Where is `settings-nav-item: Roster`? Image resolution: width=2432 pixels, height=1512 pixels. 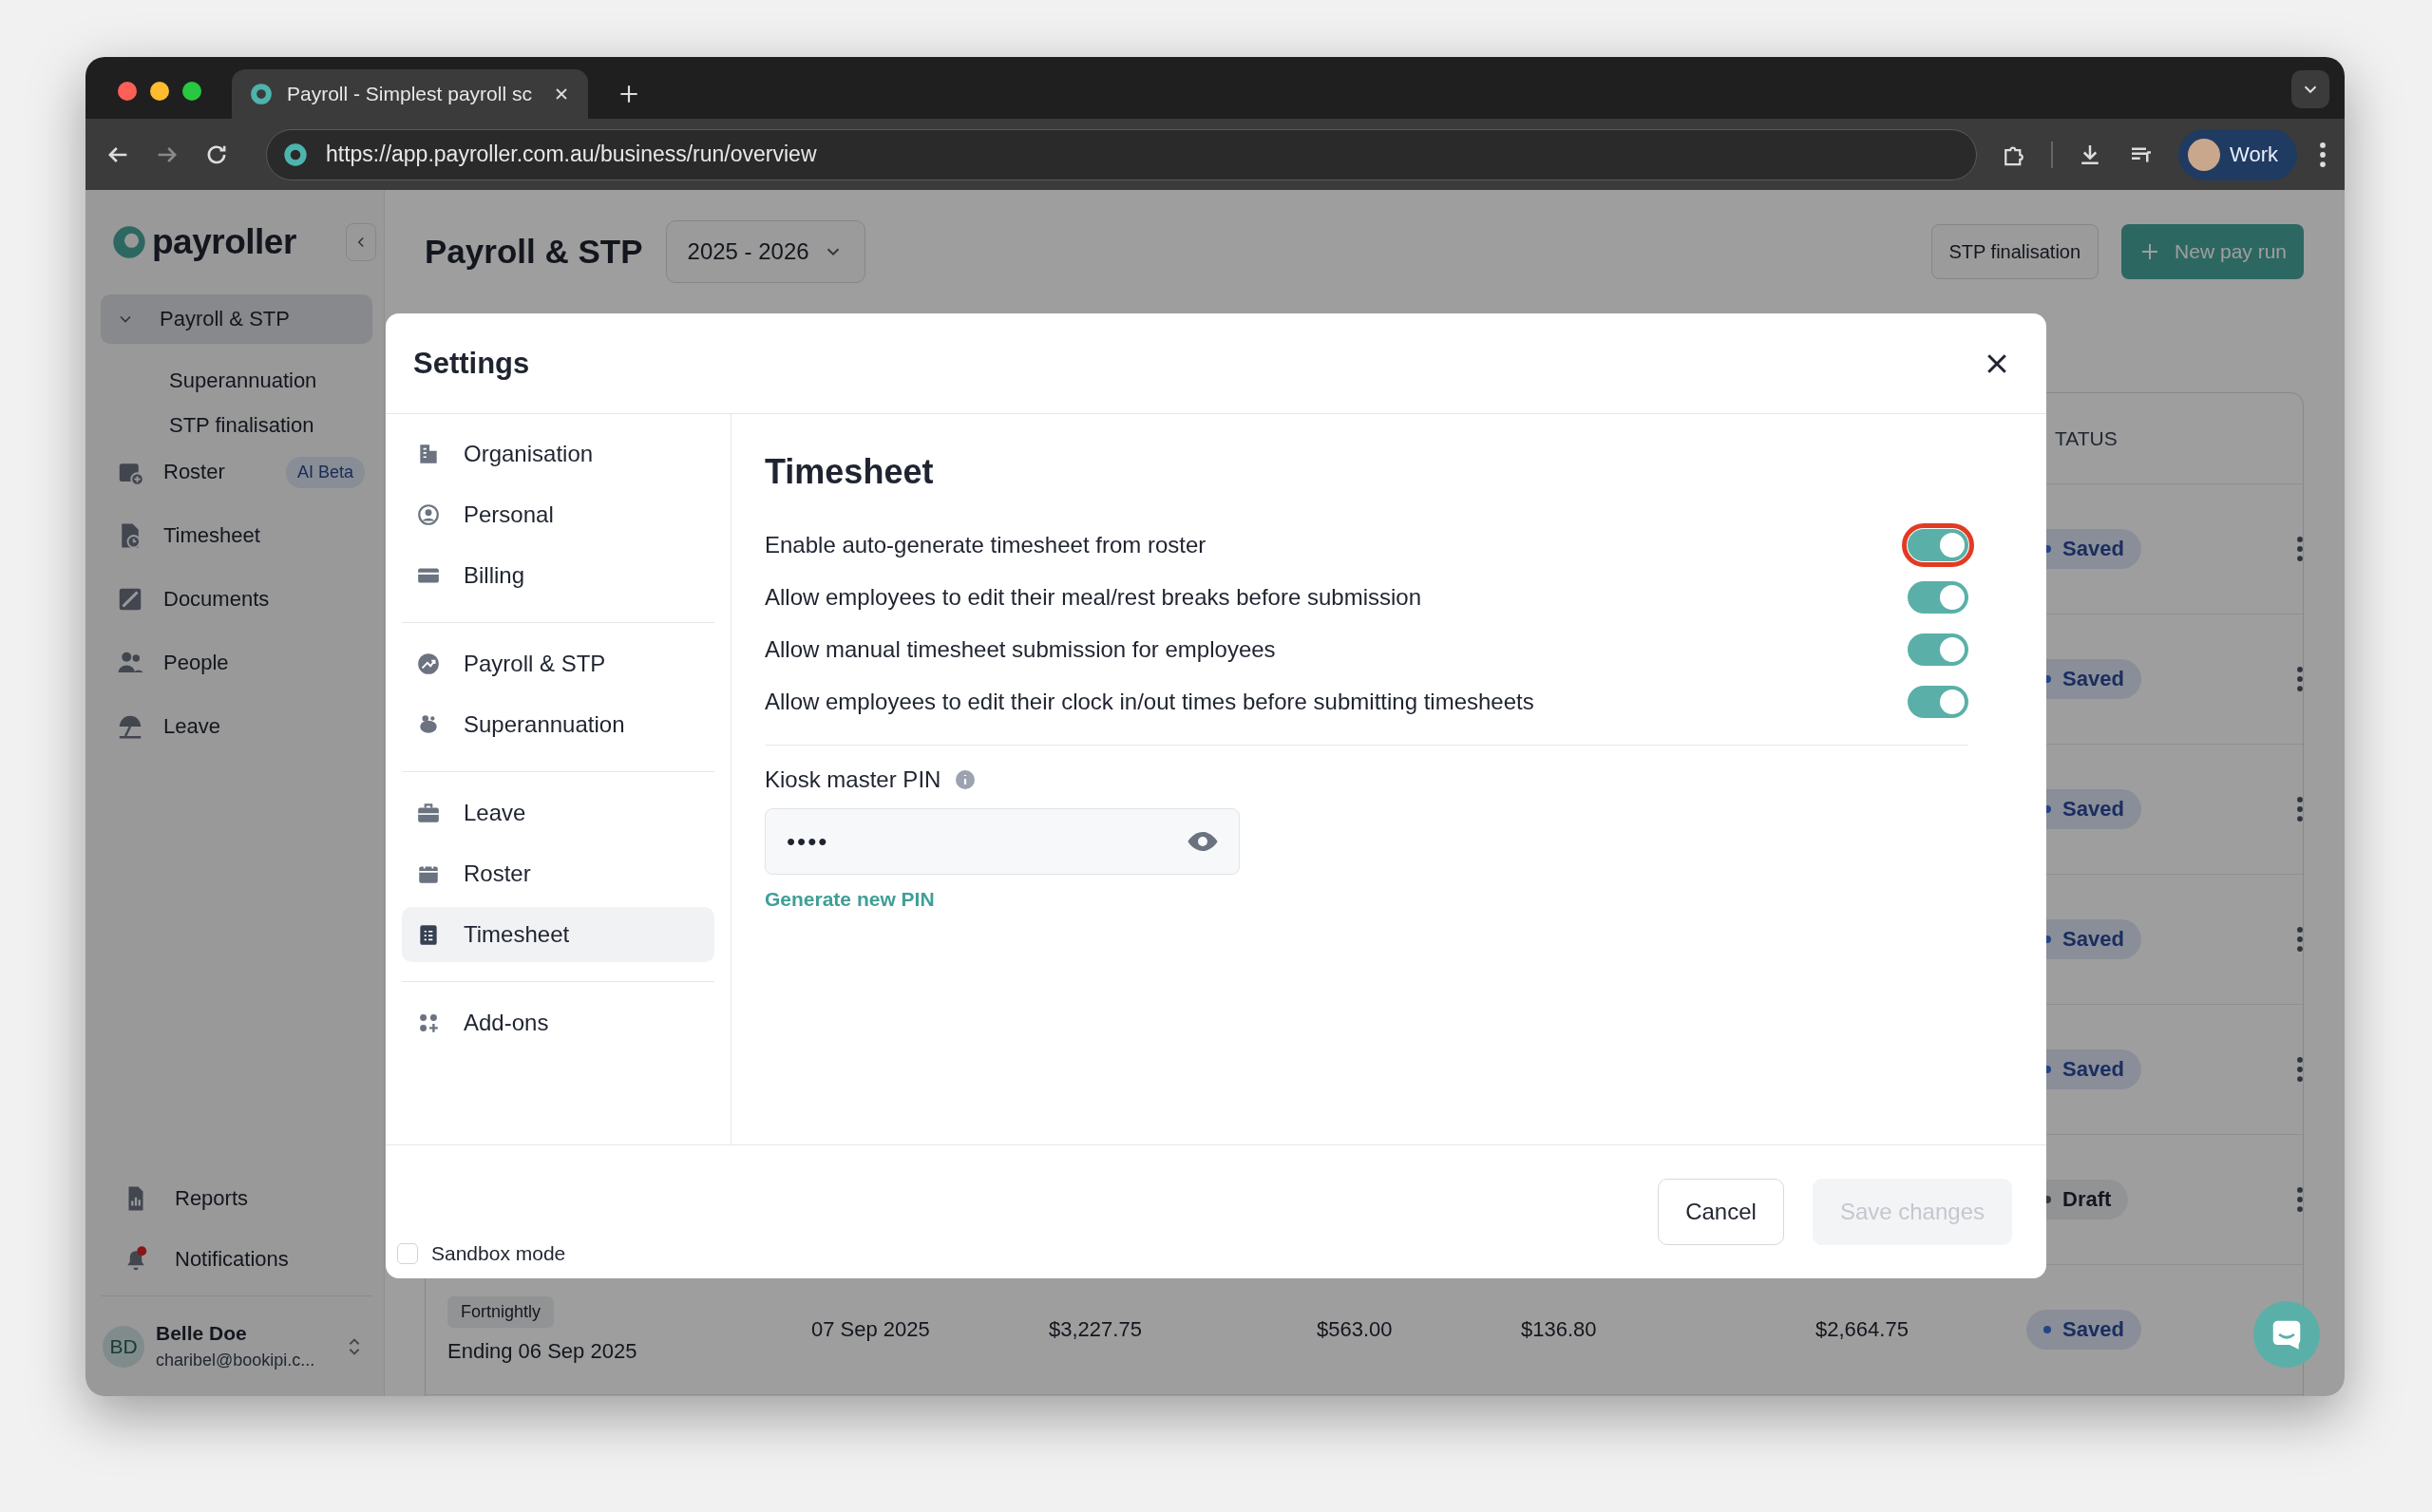
settings-nav-item: Roster is located at coordinates (558, 874).